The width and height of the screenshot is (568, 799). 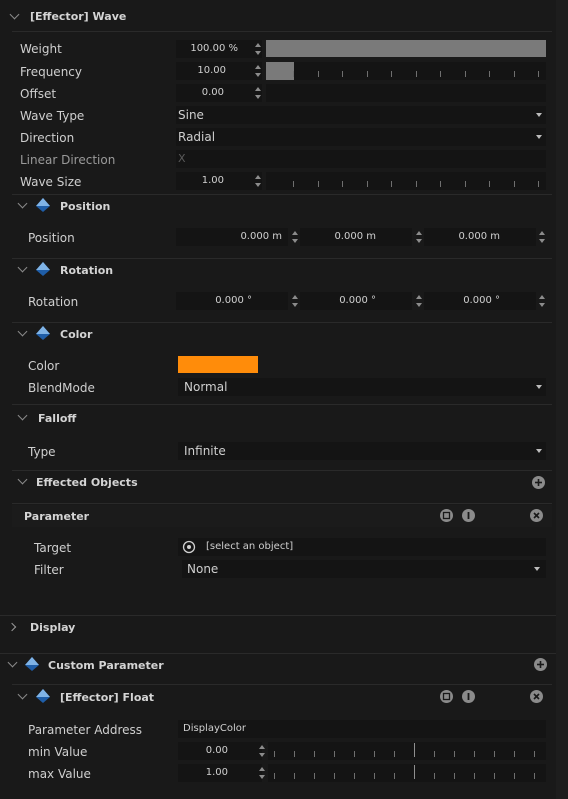 I want to click on position-y-value: 0.000 m, so click(x=355, y=236).